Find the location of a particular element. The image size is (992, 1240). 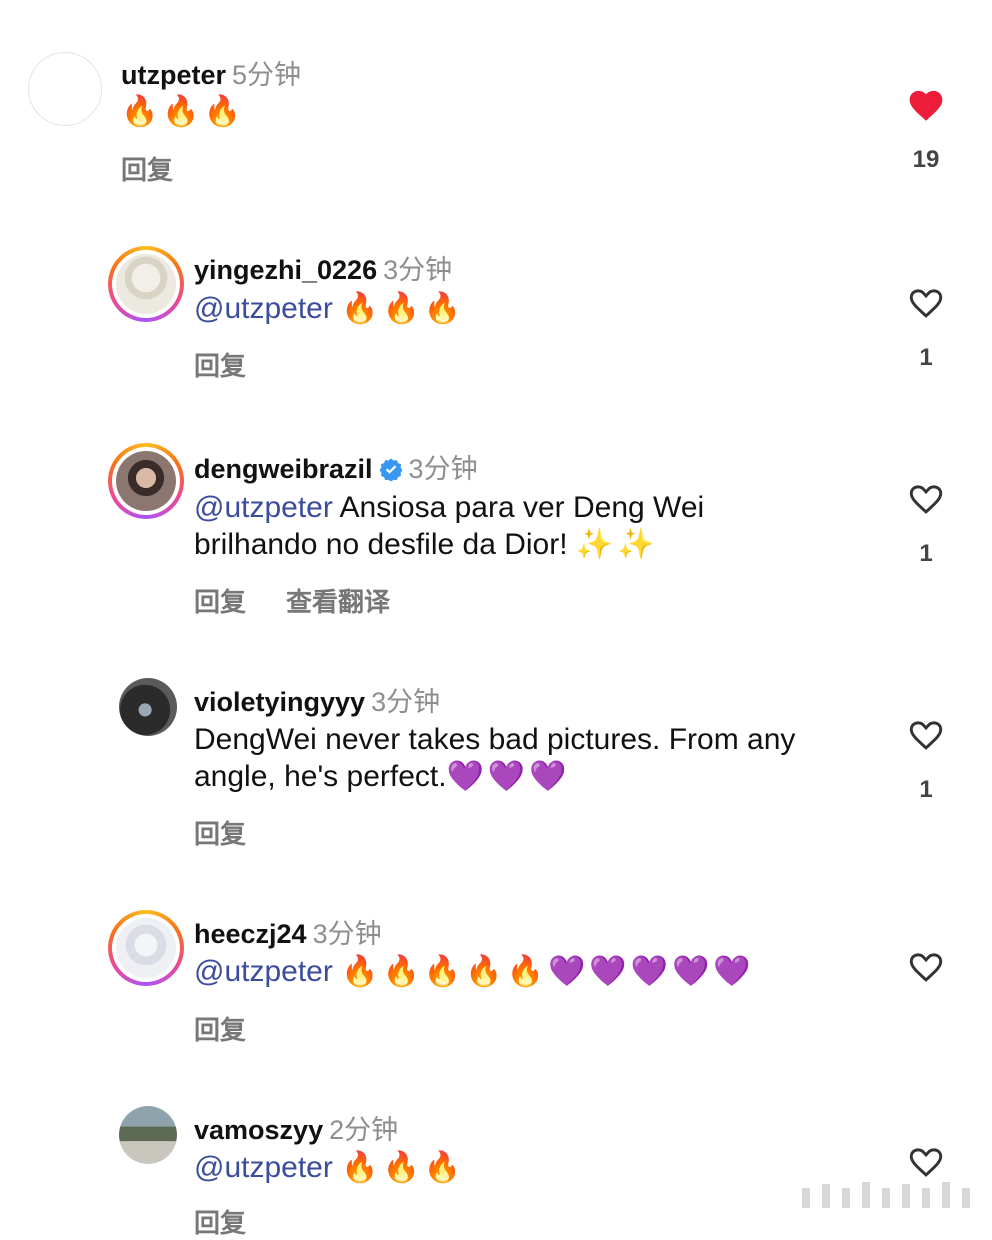

username: yingezhi_0226 is located at coordinates (285, 270).